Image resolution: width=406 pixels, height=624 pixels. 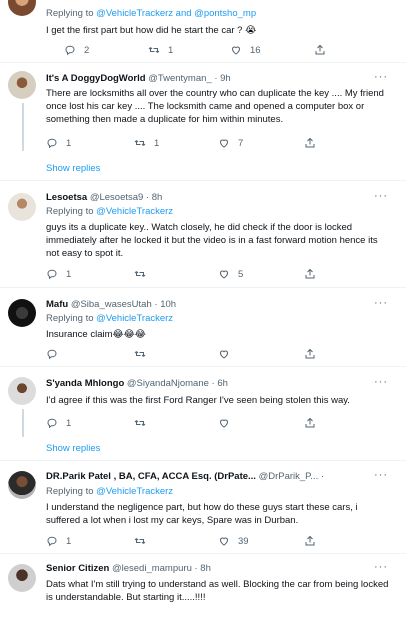 What do you see at coordinates (77, 568) in the screenshot?
I see `display-name: Senior Citizen` at bounding box center [77, 568].